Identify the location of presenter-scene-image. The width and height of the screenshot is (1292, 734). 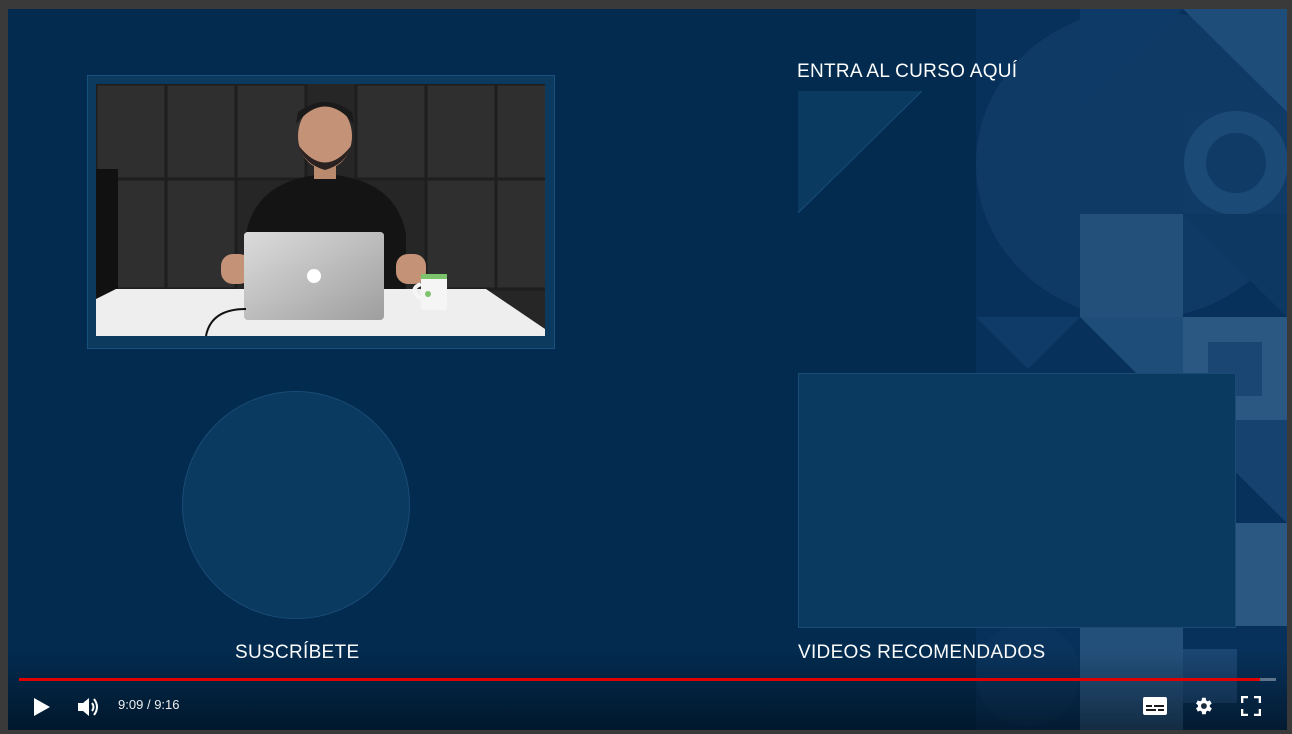
(320, 210).